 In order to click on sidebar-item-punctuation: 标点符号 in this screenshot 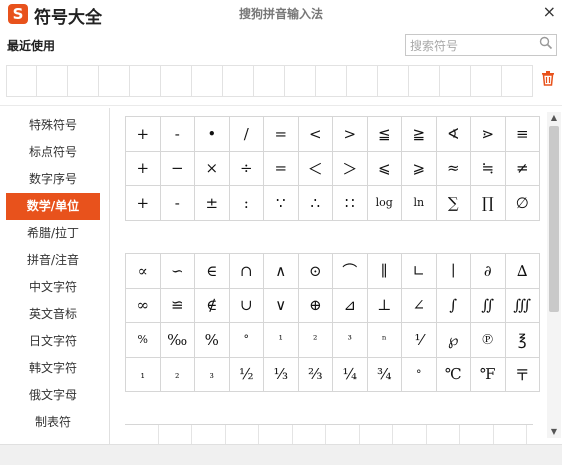, I will do `click(53, 152)`.